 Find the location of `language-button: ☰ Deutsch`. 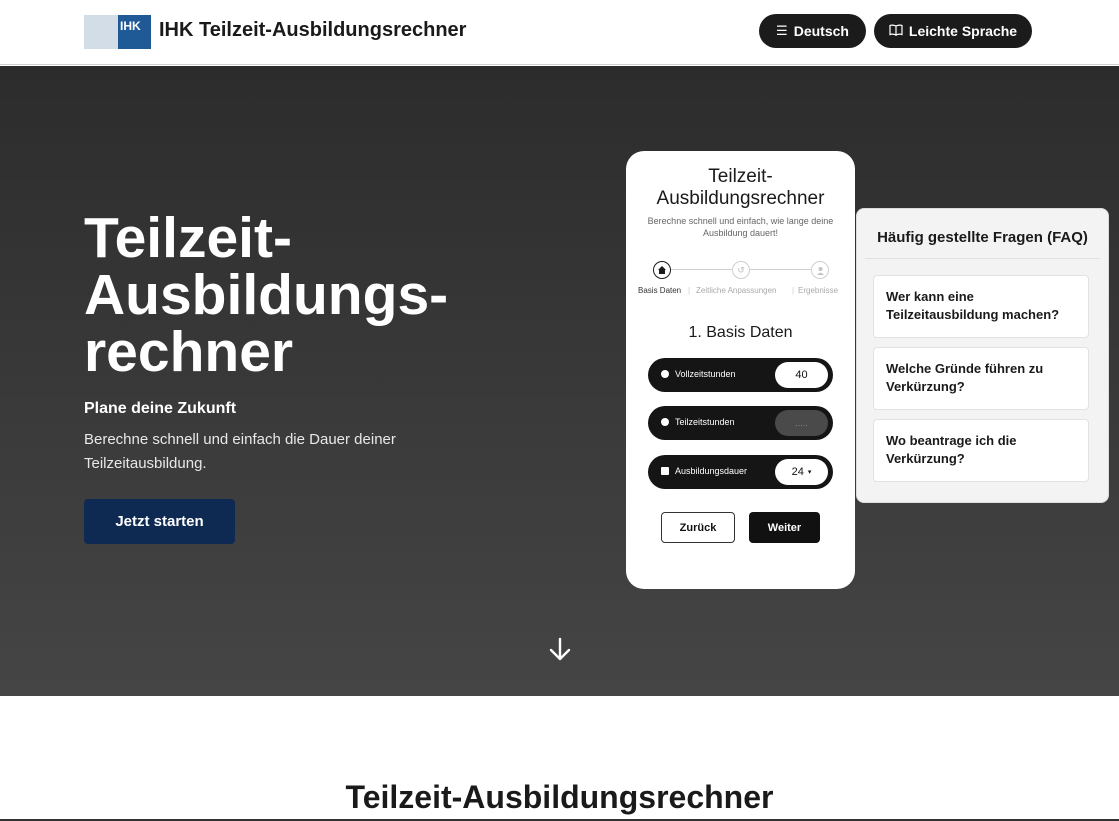

language-button: ☰ Deutsch is located at coordinates (812, 31).